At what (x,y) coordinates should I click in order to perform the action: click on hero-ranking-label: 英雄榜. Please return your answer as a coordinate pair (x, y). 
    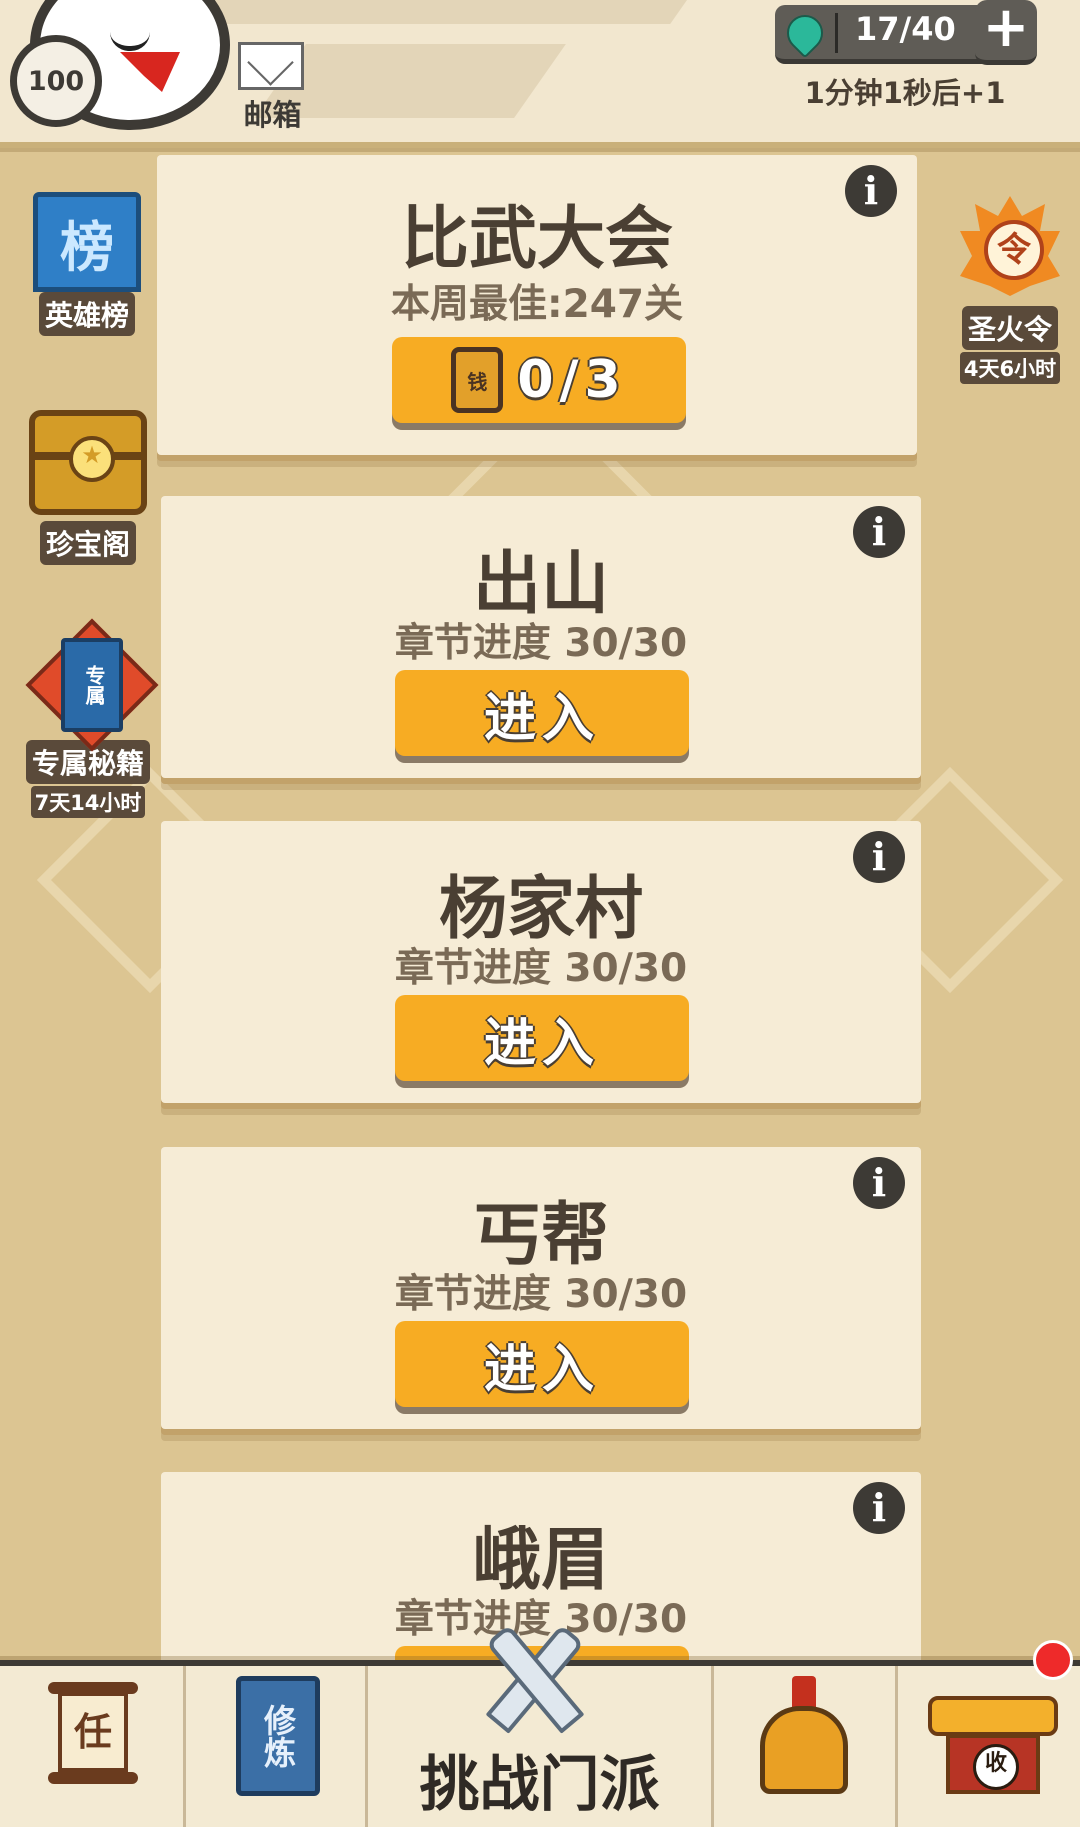
    Looking at the image, I should click on (86, 314).